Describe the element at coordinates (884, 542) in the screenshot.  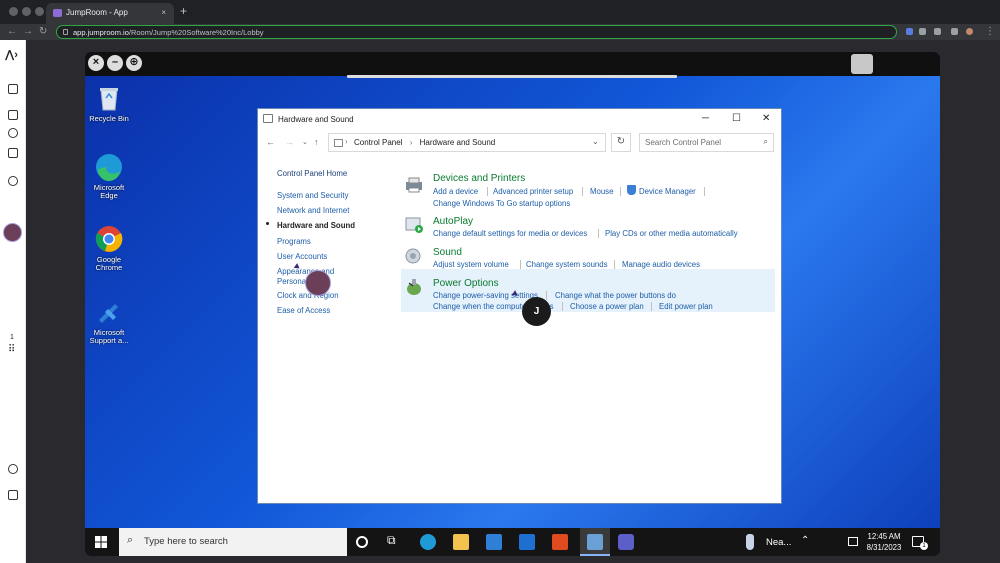
I see `taskbar-clock: 12:45 AM 8/31/2023` at that location.